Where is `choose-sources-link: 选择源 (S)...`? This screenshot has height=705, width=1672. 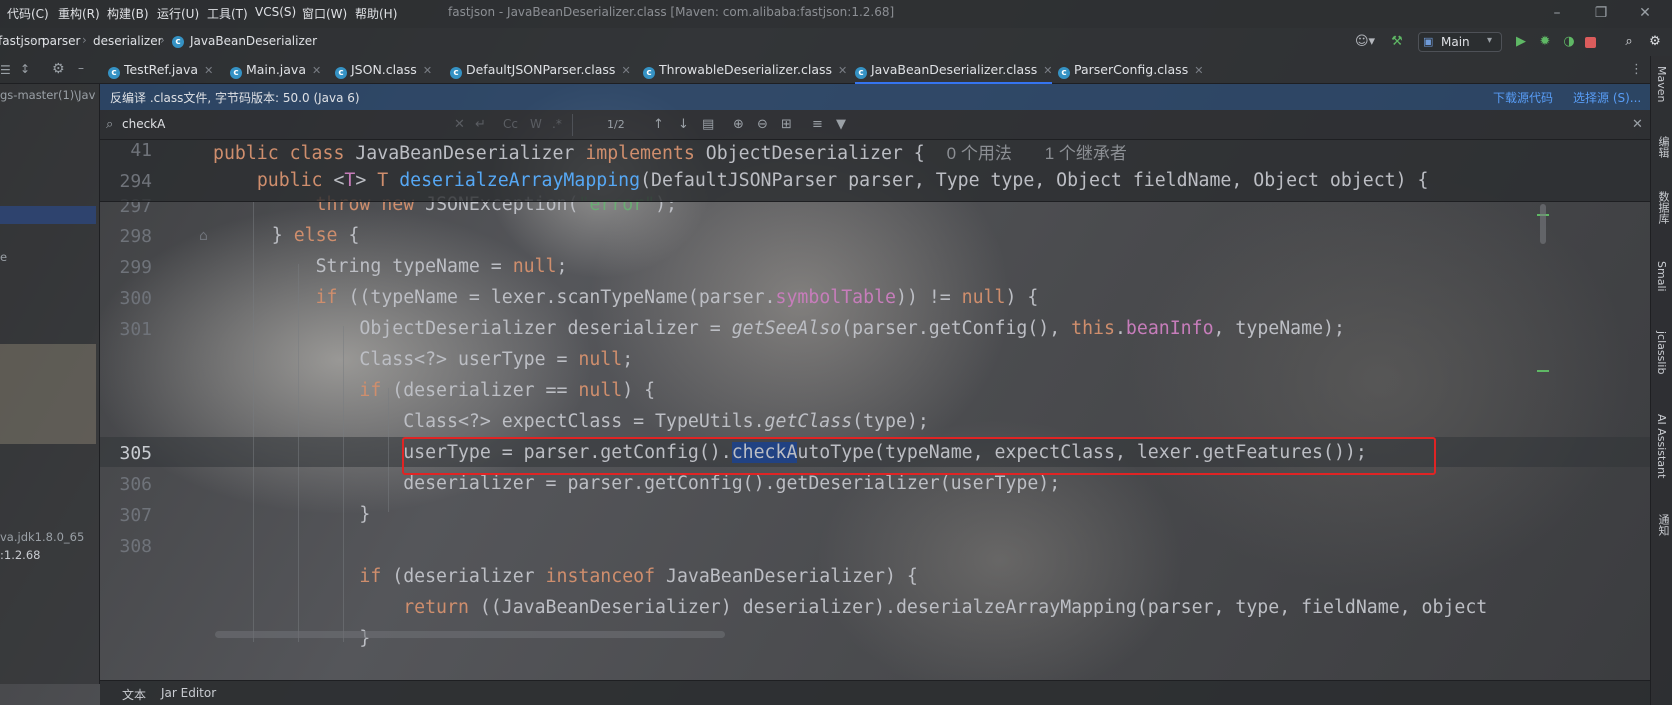
choose-sources-link: 选择源 (S)... is located at coordinates (1607, 97).